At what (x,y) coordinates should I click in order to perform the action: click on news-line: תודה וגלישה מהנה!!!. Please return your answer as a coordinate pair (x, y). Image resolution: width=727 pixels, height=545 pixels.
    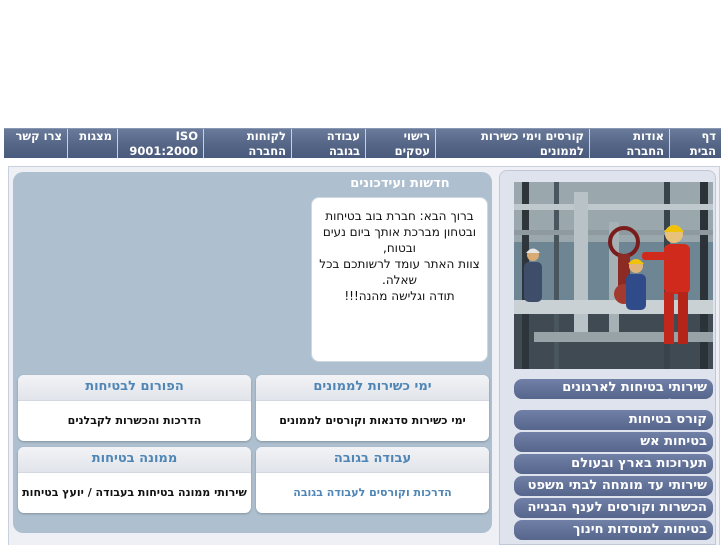
    Looking at the image, I should click on (399, 296).